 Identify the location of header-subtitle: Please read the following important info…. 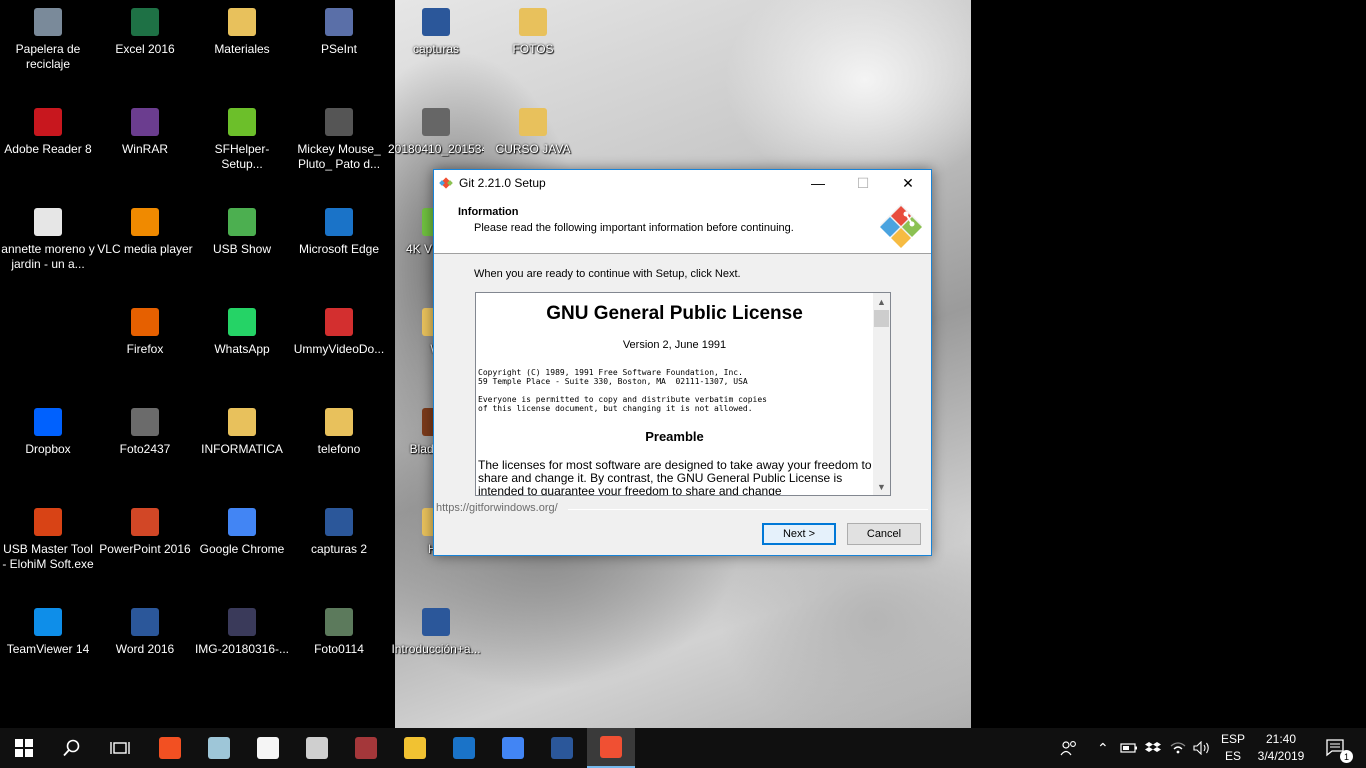
(634, 228).